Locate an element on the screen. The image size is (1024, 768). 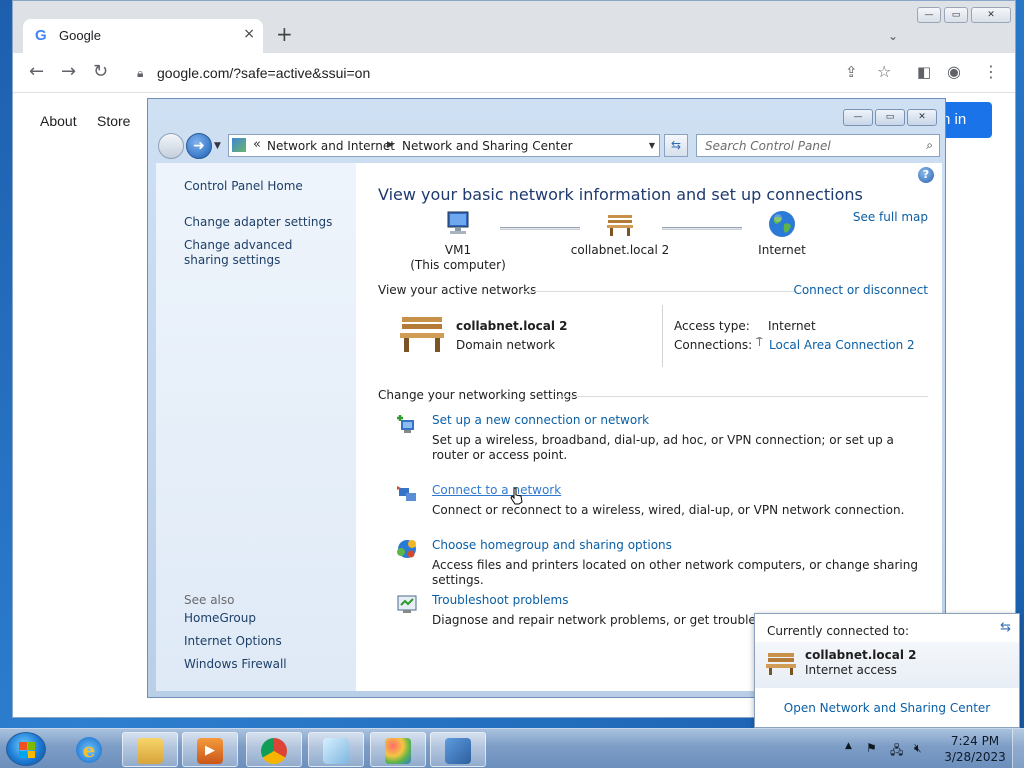
taskbar-paint is located at coordinates (398, 749).